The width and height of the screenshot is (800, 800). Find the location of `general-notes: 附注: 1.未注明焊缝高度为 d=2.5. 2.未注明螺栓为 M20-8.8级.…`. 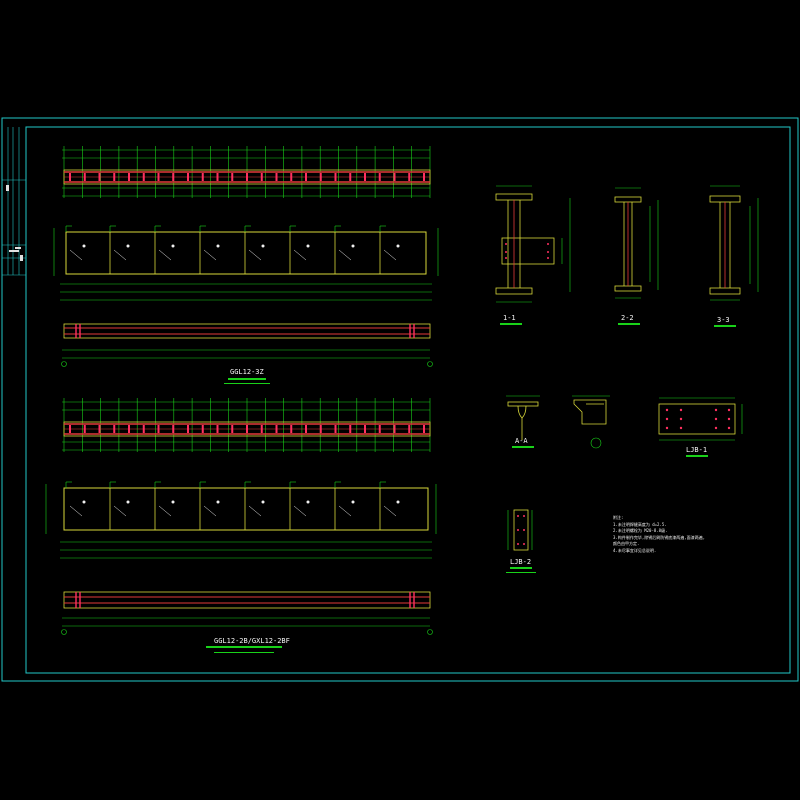

general-notes: 附注: 1.未注明焊缝高度为 d=2.5. 2.未注明螺栓为 M20-8.8级.… is located at coordinates (659, 534).